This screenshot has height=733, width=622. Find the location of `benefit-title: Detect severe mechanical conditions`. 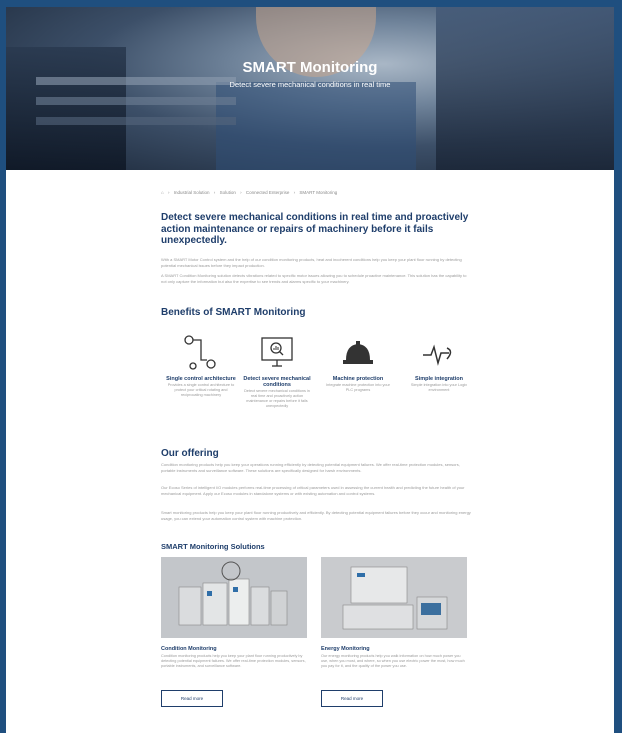

benefit-title: Detect severe mechanical conditions is located at coordinates (277, 382).